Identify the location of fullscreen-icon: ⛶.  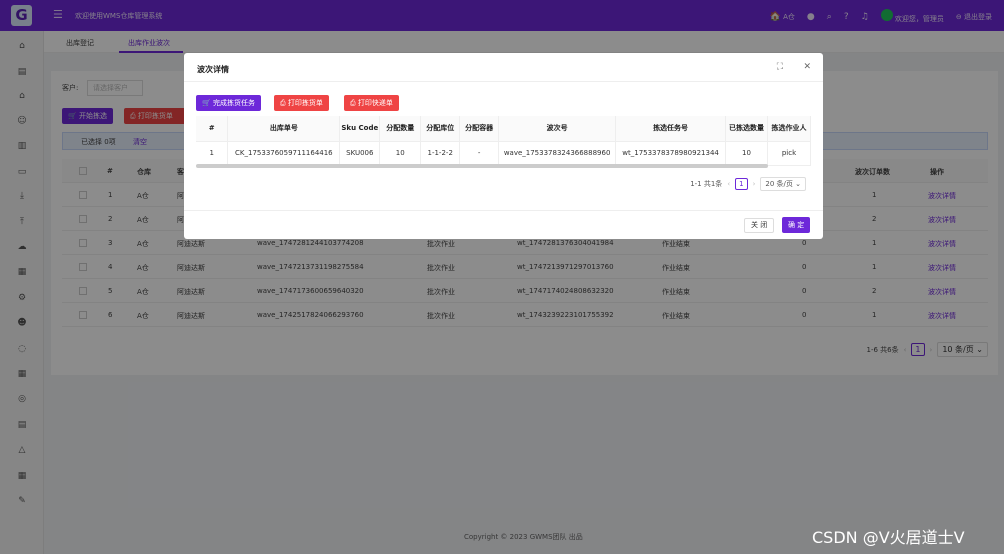
(780, 67).